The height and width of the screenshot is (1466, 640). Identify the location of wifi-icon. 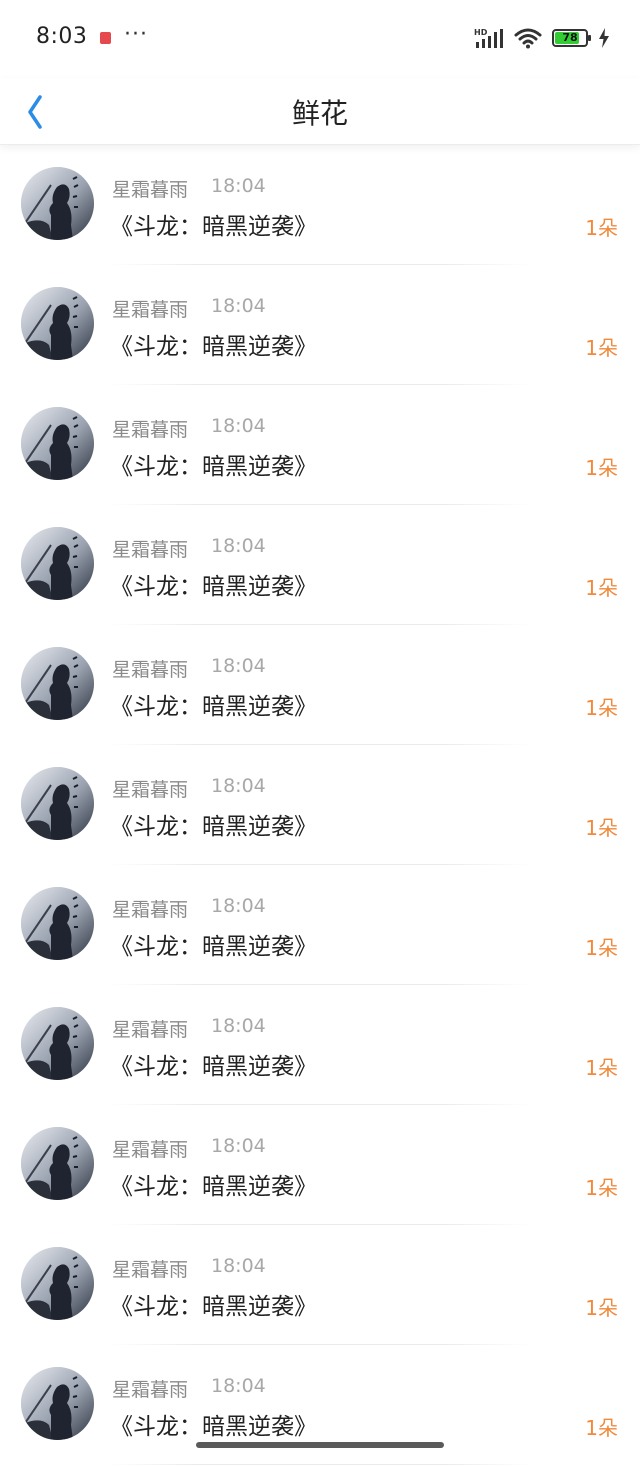
(528, 38).